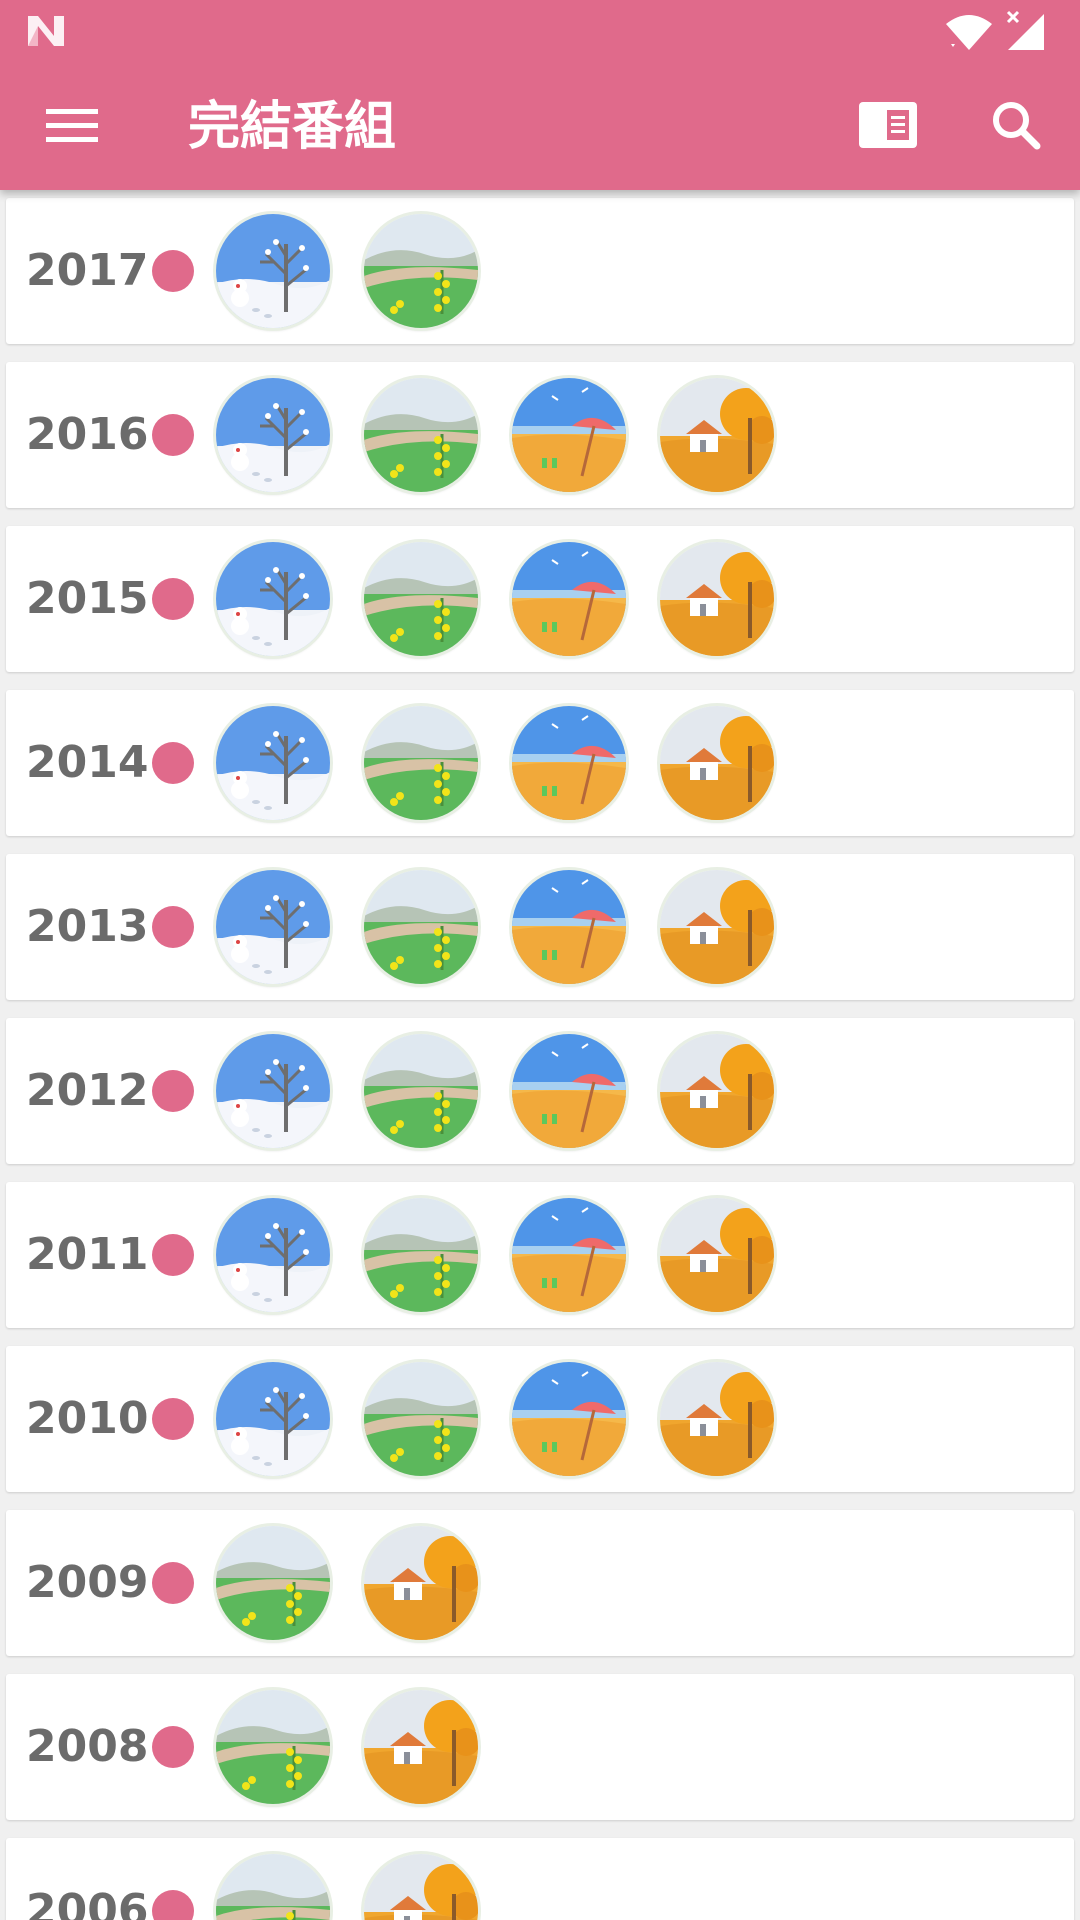 This screenshot has width=1080, height=1920. I want to click on year-label: 2012, so click(87, 1090).